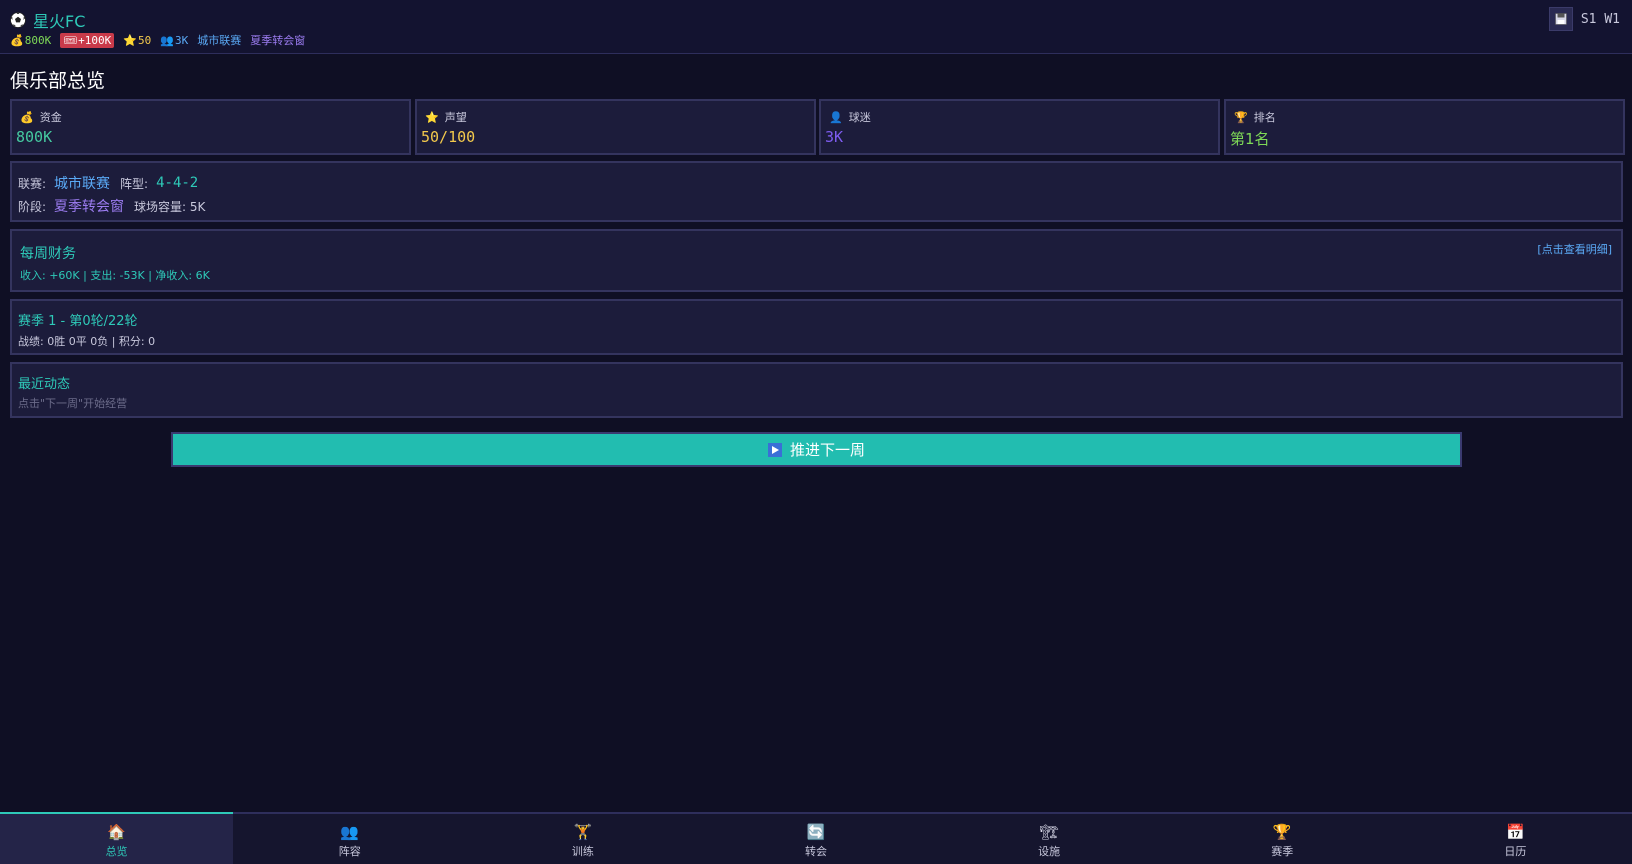 This screenshot has width=1632, height=864. Describe the element at coordinates (48, 254) in the screenshot. I see `finance-title: 每周财务` at that location.